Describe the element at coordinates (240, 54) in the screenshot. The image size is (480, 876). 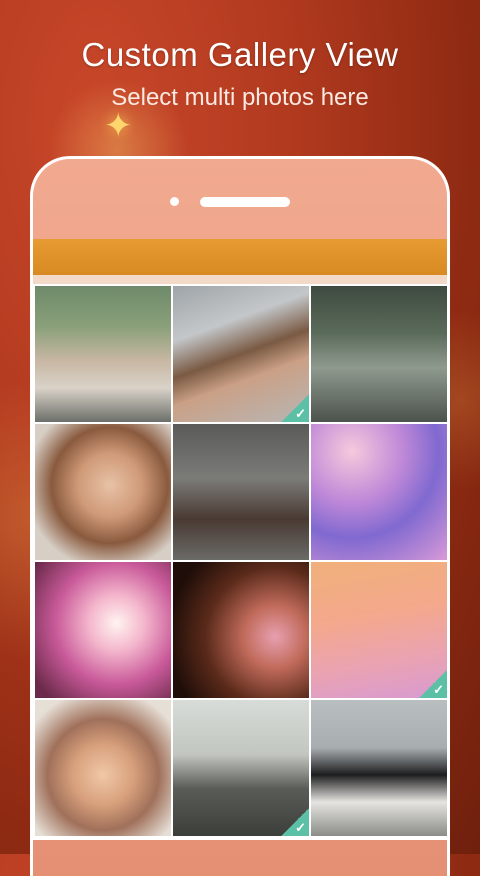
I see `promo-title: Custom Gallery View` at that location.